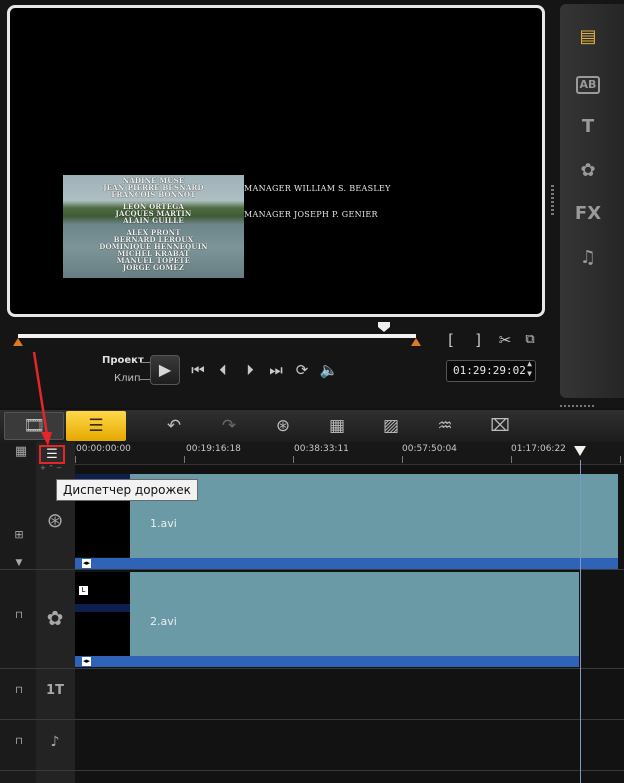 This screenshot has height=783, width=624. What do you see at coordinates (580, 451) in the screenshot?
I see `playhead-marker` at bounding box center [580, 451].